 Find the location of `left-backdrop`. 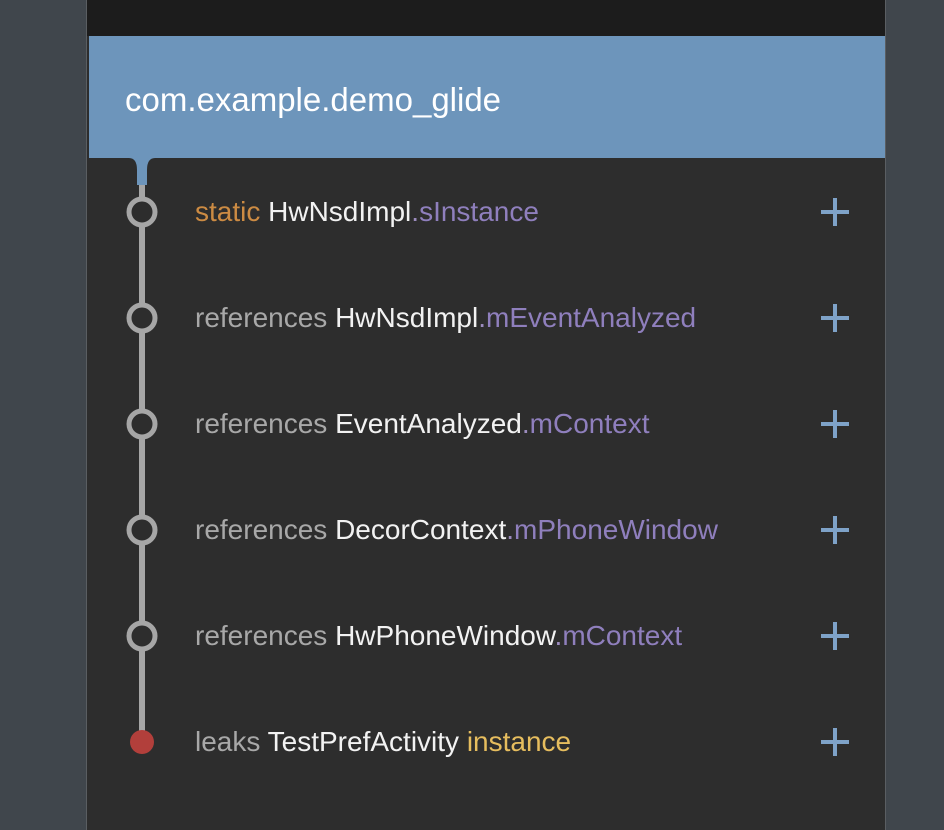

left-backdrop is located at coordinates (43, 415).